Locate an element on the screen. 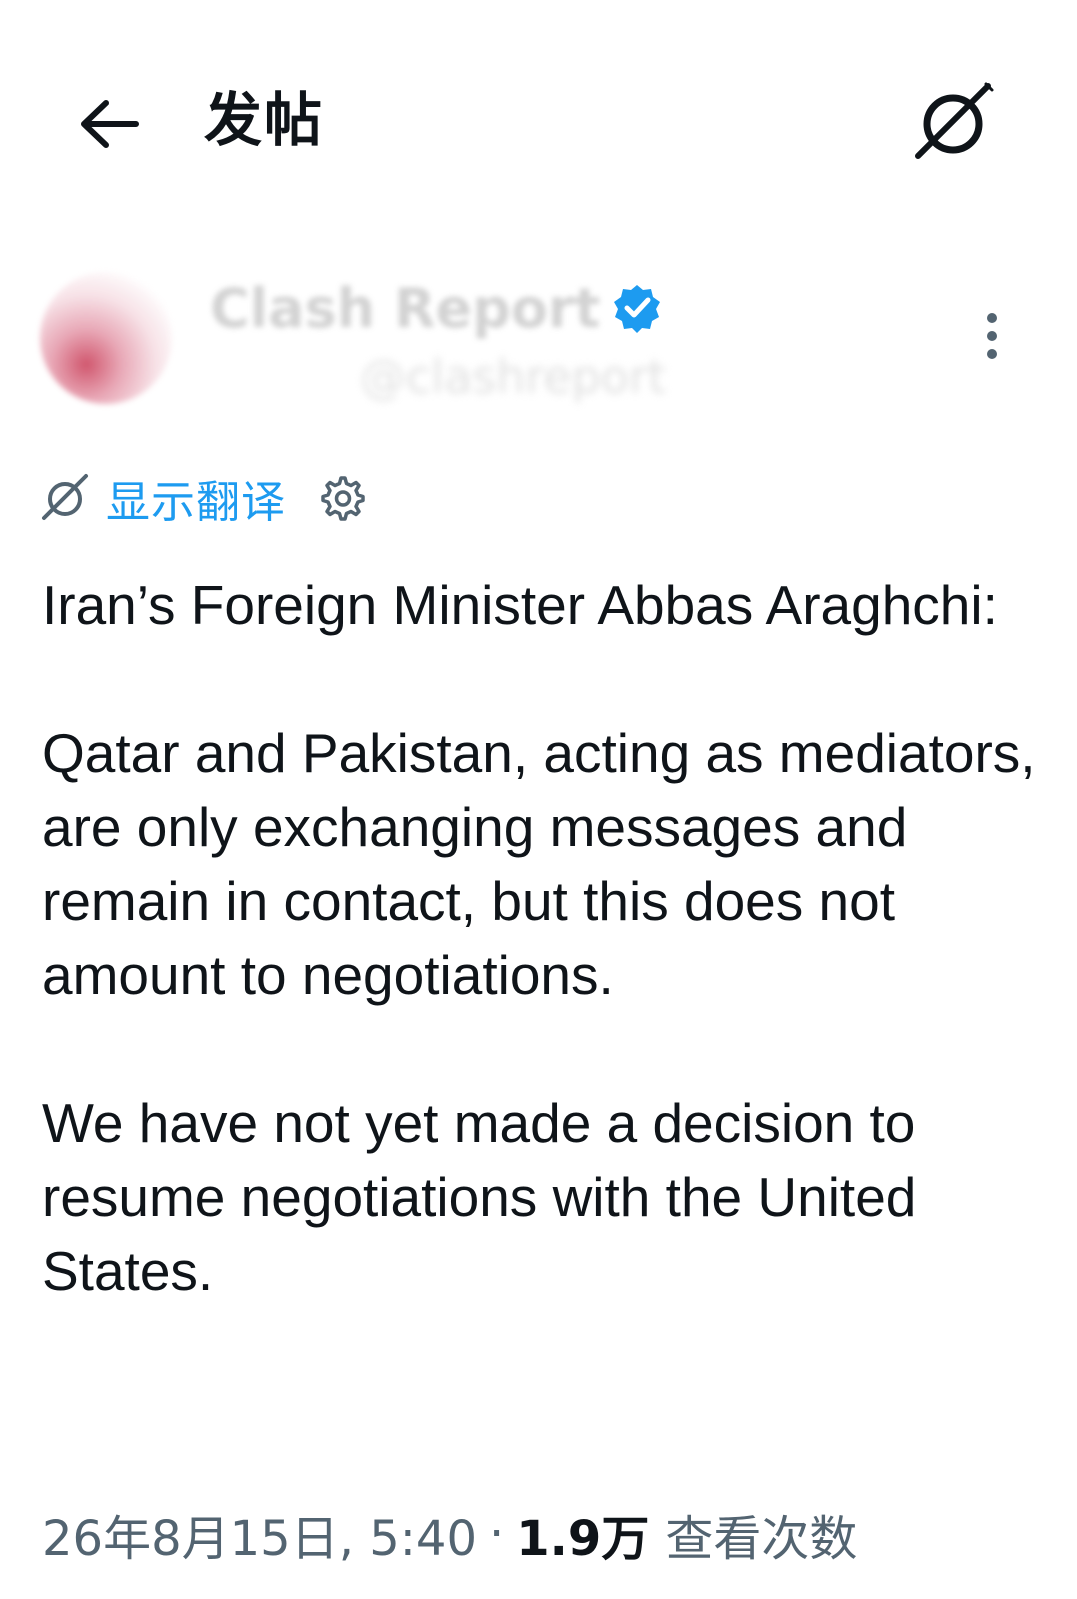 The width and height of the screenshot is (1077, 1599). more-options-button is located at coordinates (992, 336).